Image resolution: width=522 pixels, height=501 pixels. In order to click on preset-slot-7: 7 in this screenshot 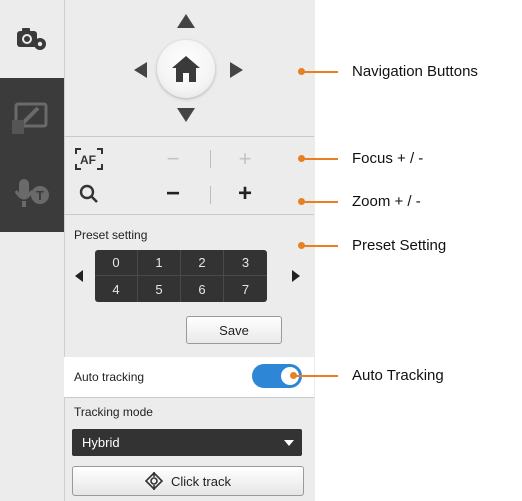, I will do `click(245, 289)`.